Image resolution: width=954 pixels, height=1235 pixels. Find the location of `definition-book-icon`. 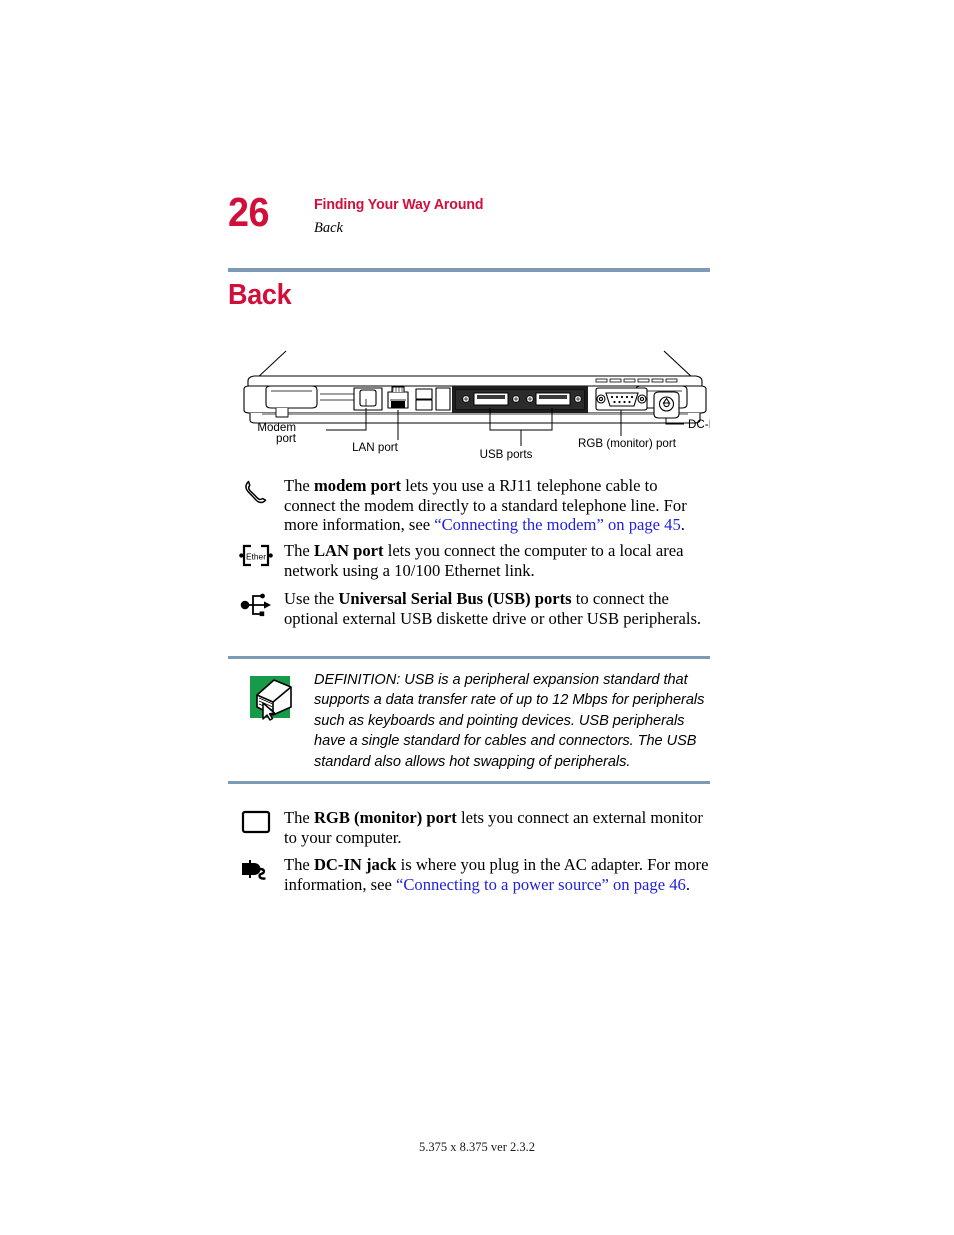

definition-book-icon is located at coordinates (271, 696).